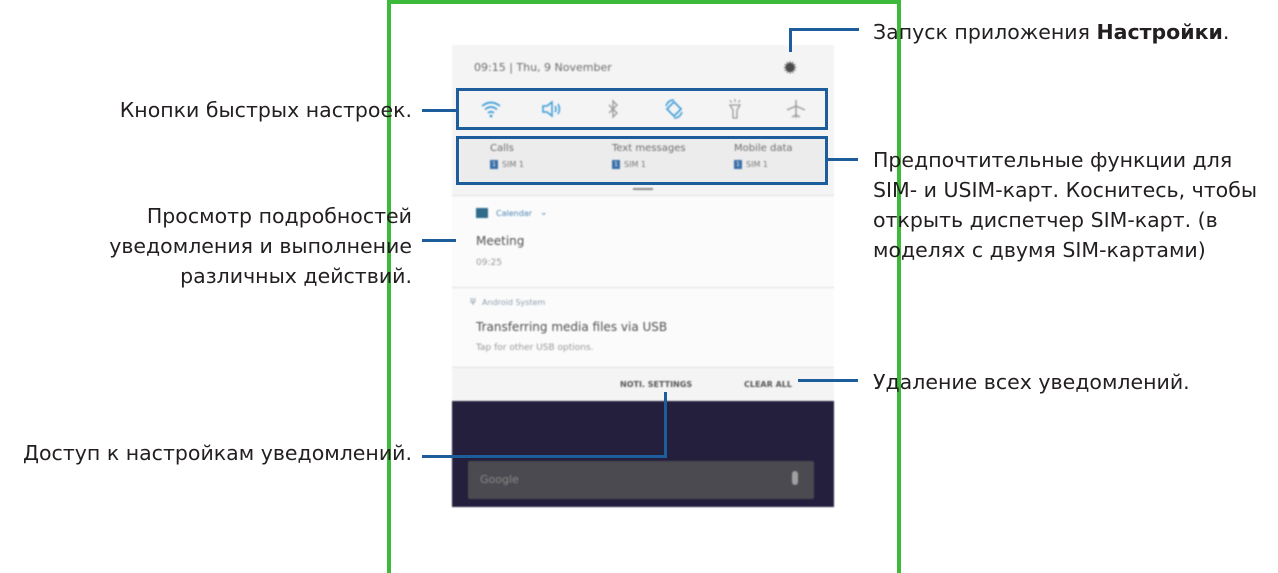  I want to click on notification-app-name: Calendar, so click(514, 213).